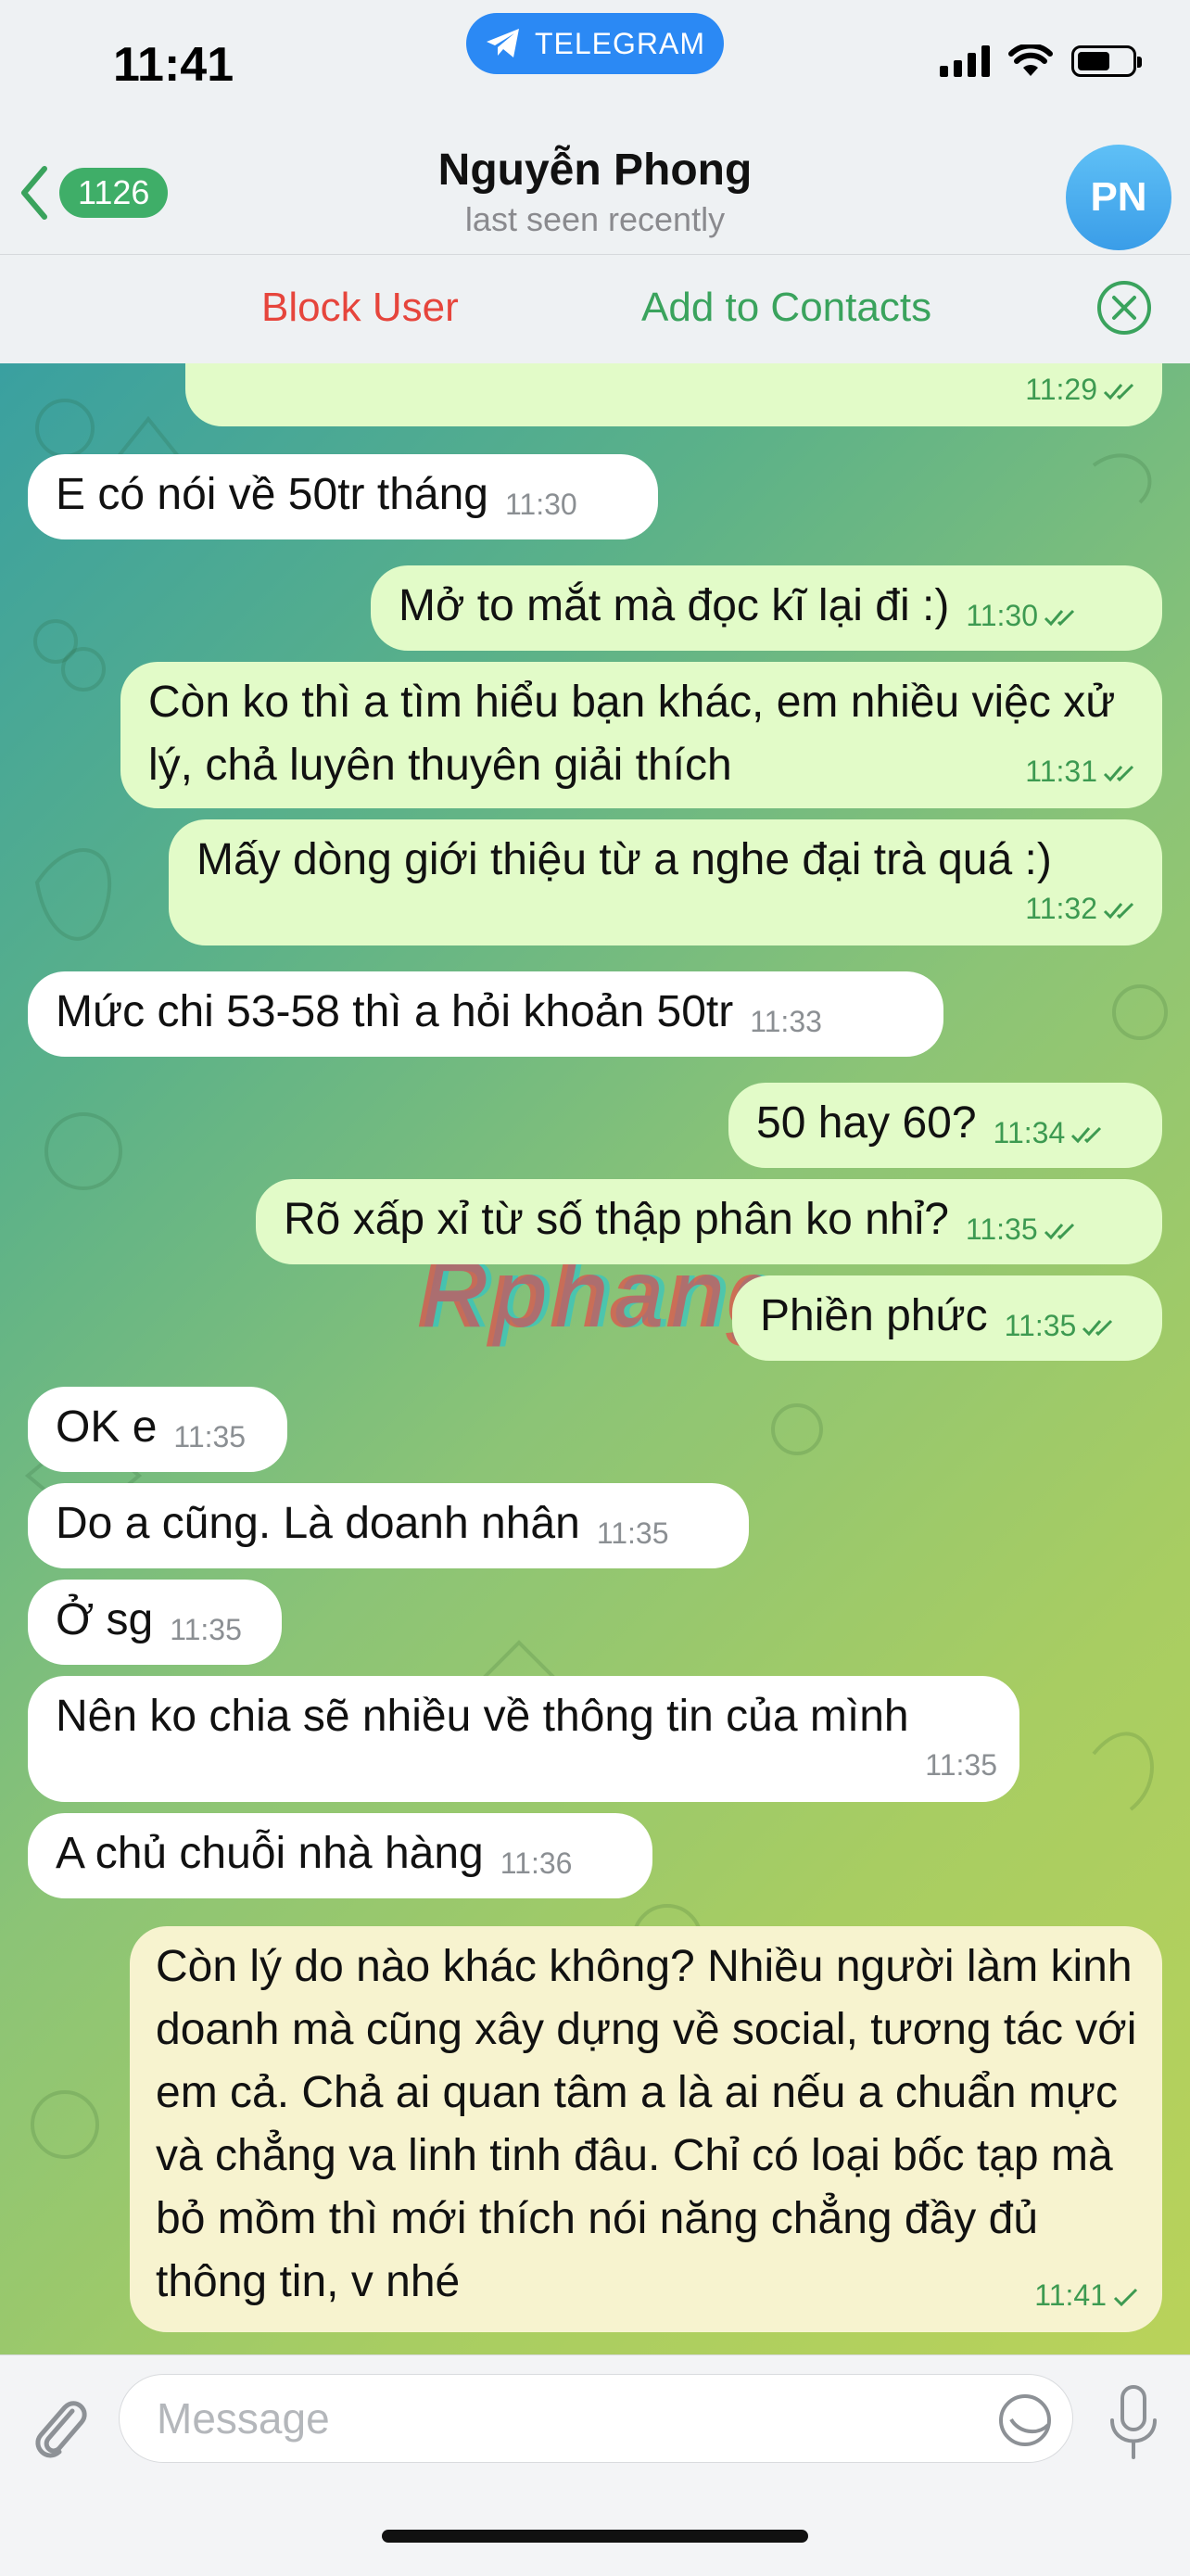 Image resolution: width=1190 pixels, height=2576 pixels. What do you see at coordinates (595, 2536) in the screenshot?
I see `home-indicator` at bounding box center [595, 2536].